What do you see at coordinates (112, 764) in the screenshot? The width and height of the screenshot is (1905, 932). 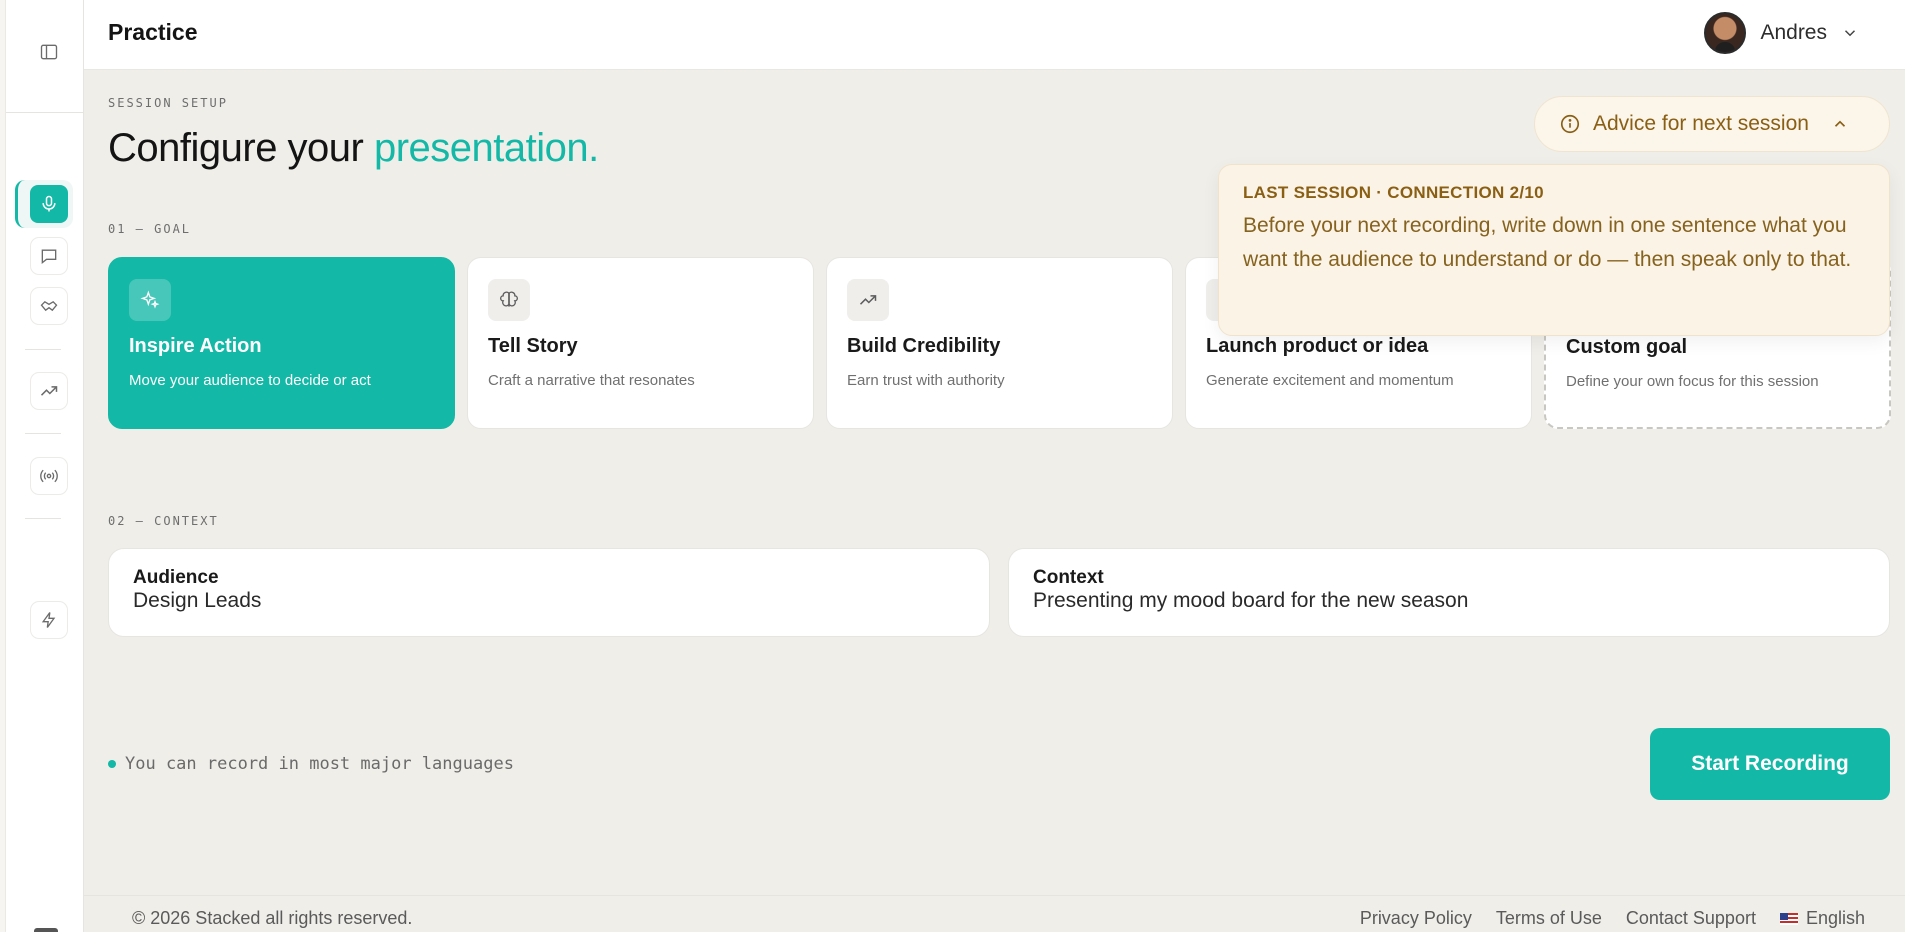 I see `status-dot` at bounding box center [112, 764].